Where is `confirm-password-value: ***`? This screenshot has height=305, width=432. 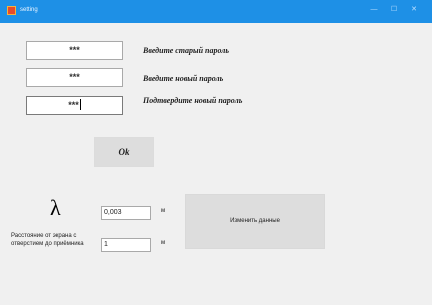 confirm-password-value: *** is located at coordinates (73, 105).